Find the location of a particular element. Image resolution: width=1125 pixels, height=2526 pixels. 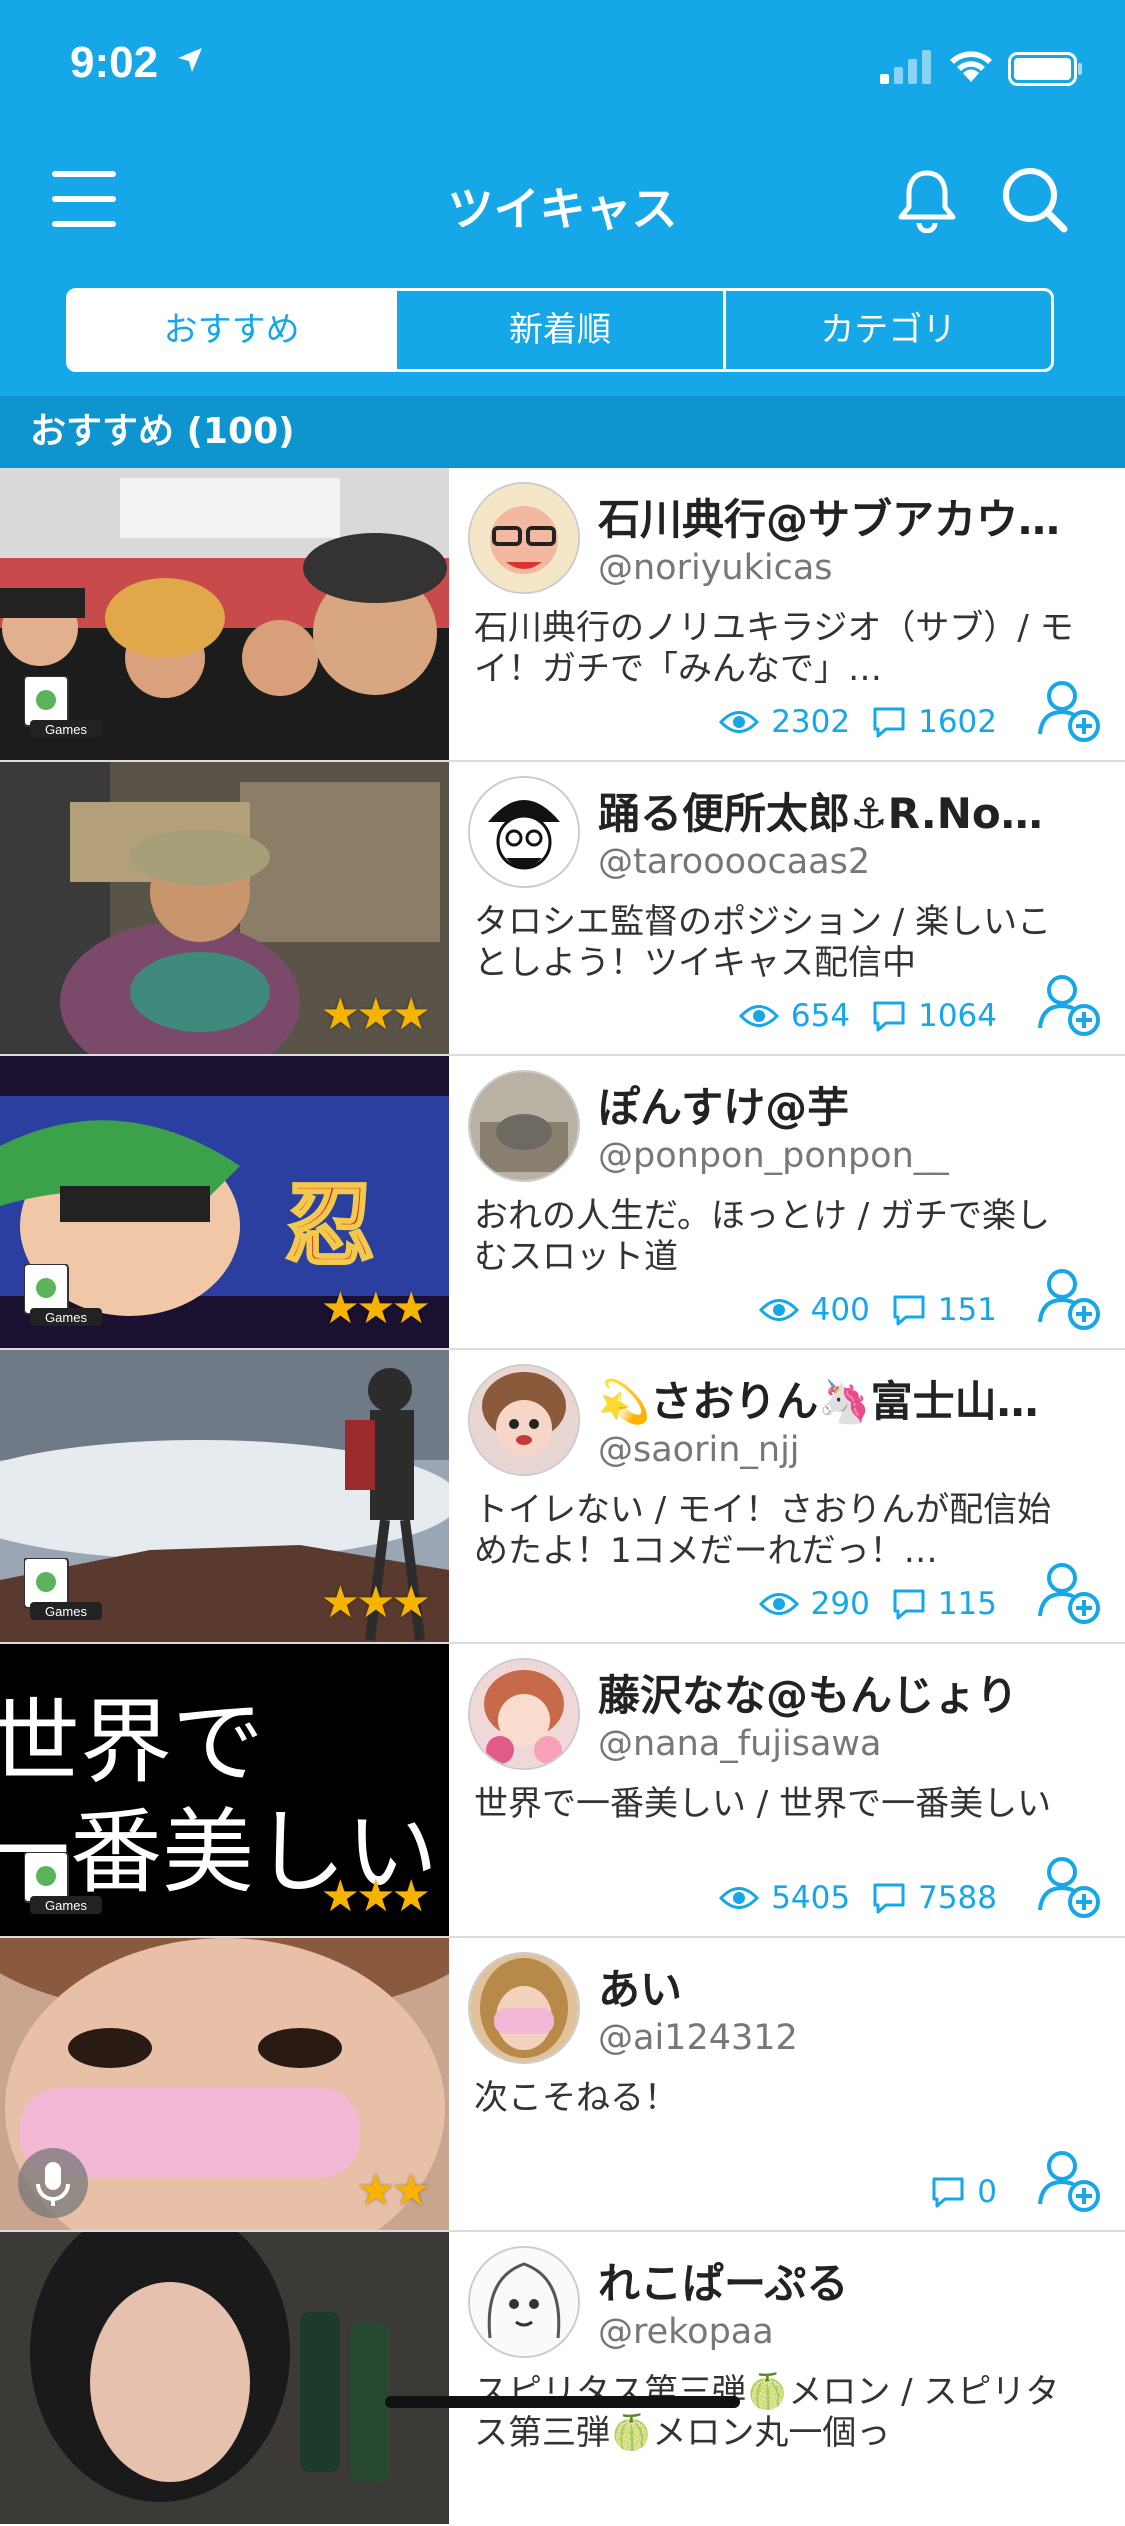

stream-thumbnail: ★★★ is located at coordinates (224, 908).